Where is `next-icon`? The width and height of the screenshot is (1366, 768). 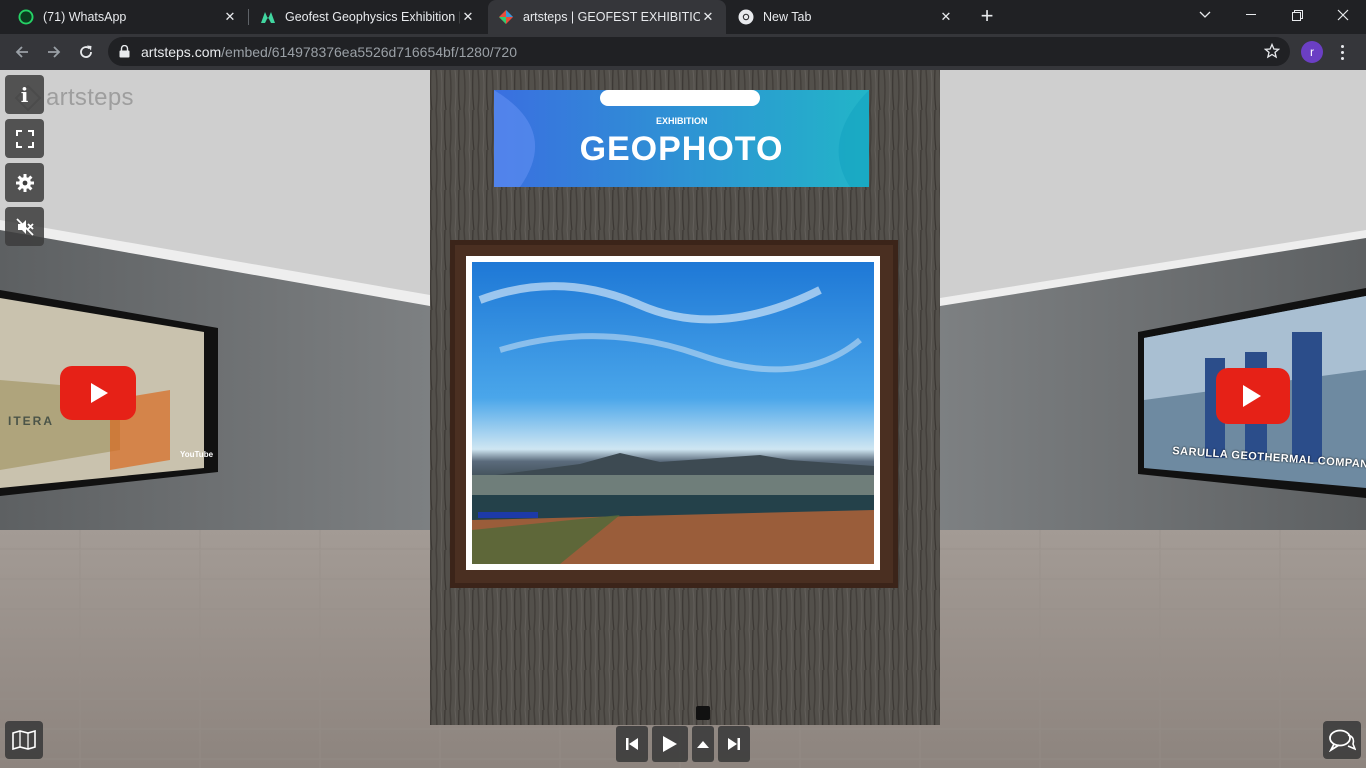
next-icon is located at coordinates (734, 744).